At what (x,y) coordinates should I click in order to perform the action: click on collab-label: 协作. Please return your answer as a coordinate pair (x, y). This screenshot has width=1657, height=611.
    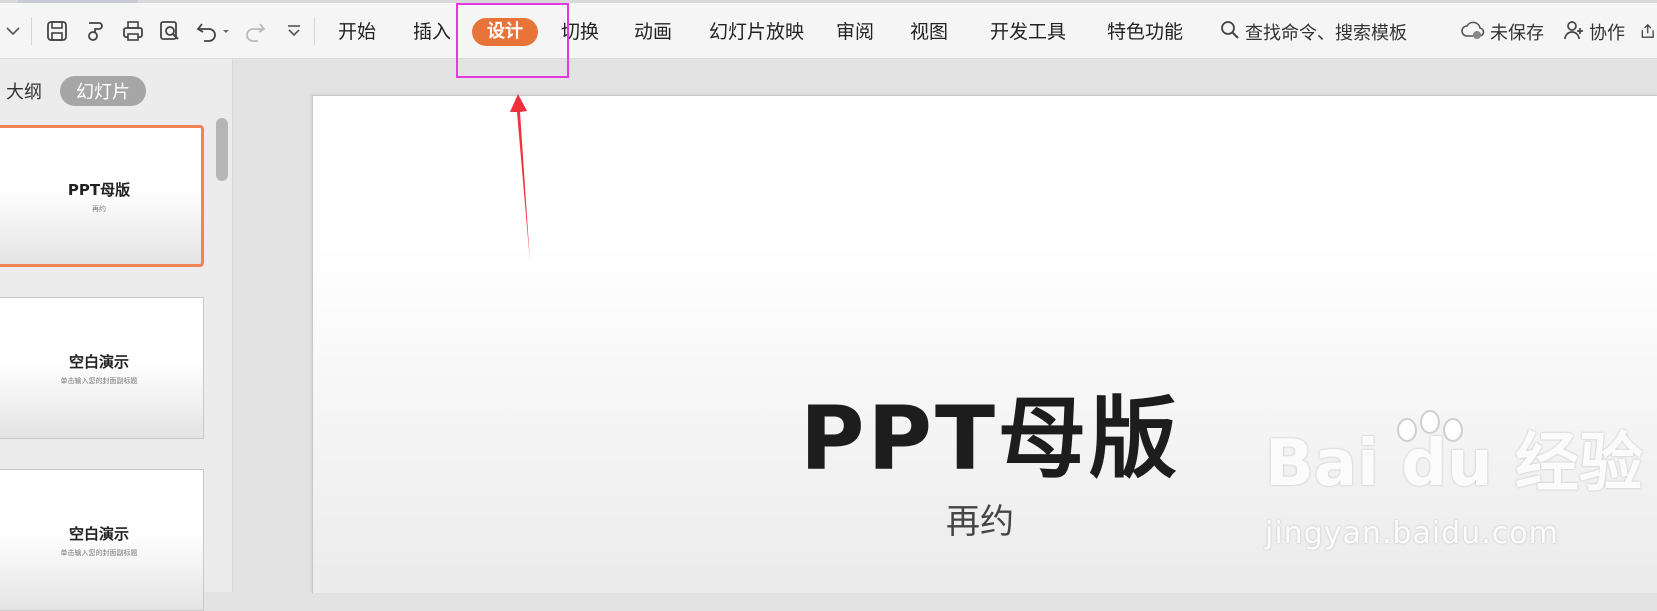
    Looking at the image, I should click on (1607, 33).